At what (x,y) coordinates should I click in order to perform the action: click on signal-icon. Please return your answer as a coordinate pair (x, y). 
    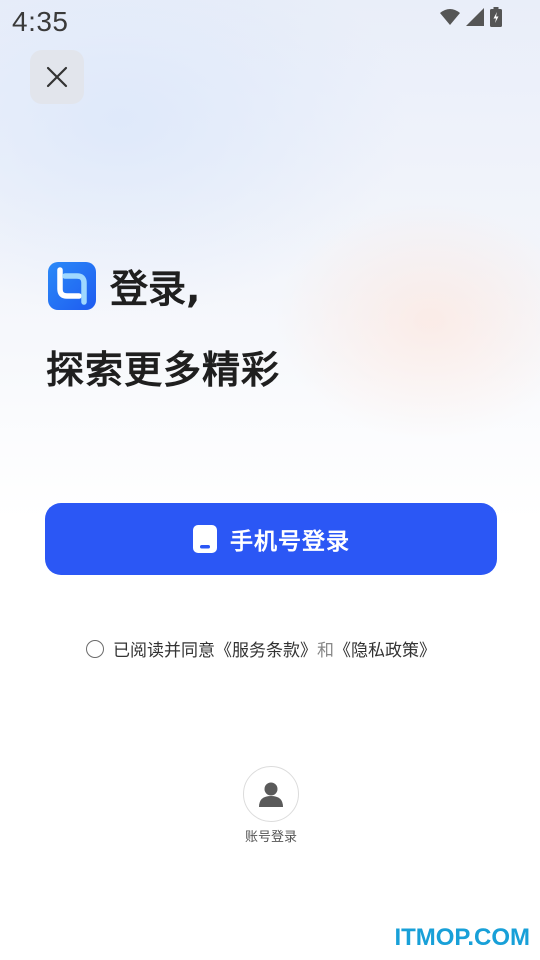
    Looking at the image, I should click on (475, 17).